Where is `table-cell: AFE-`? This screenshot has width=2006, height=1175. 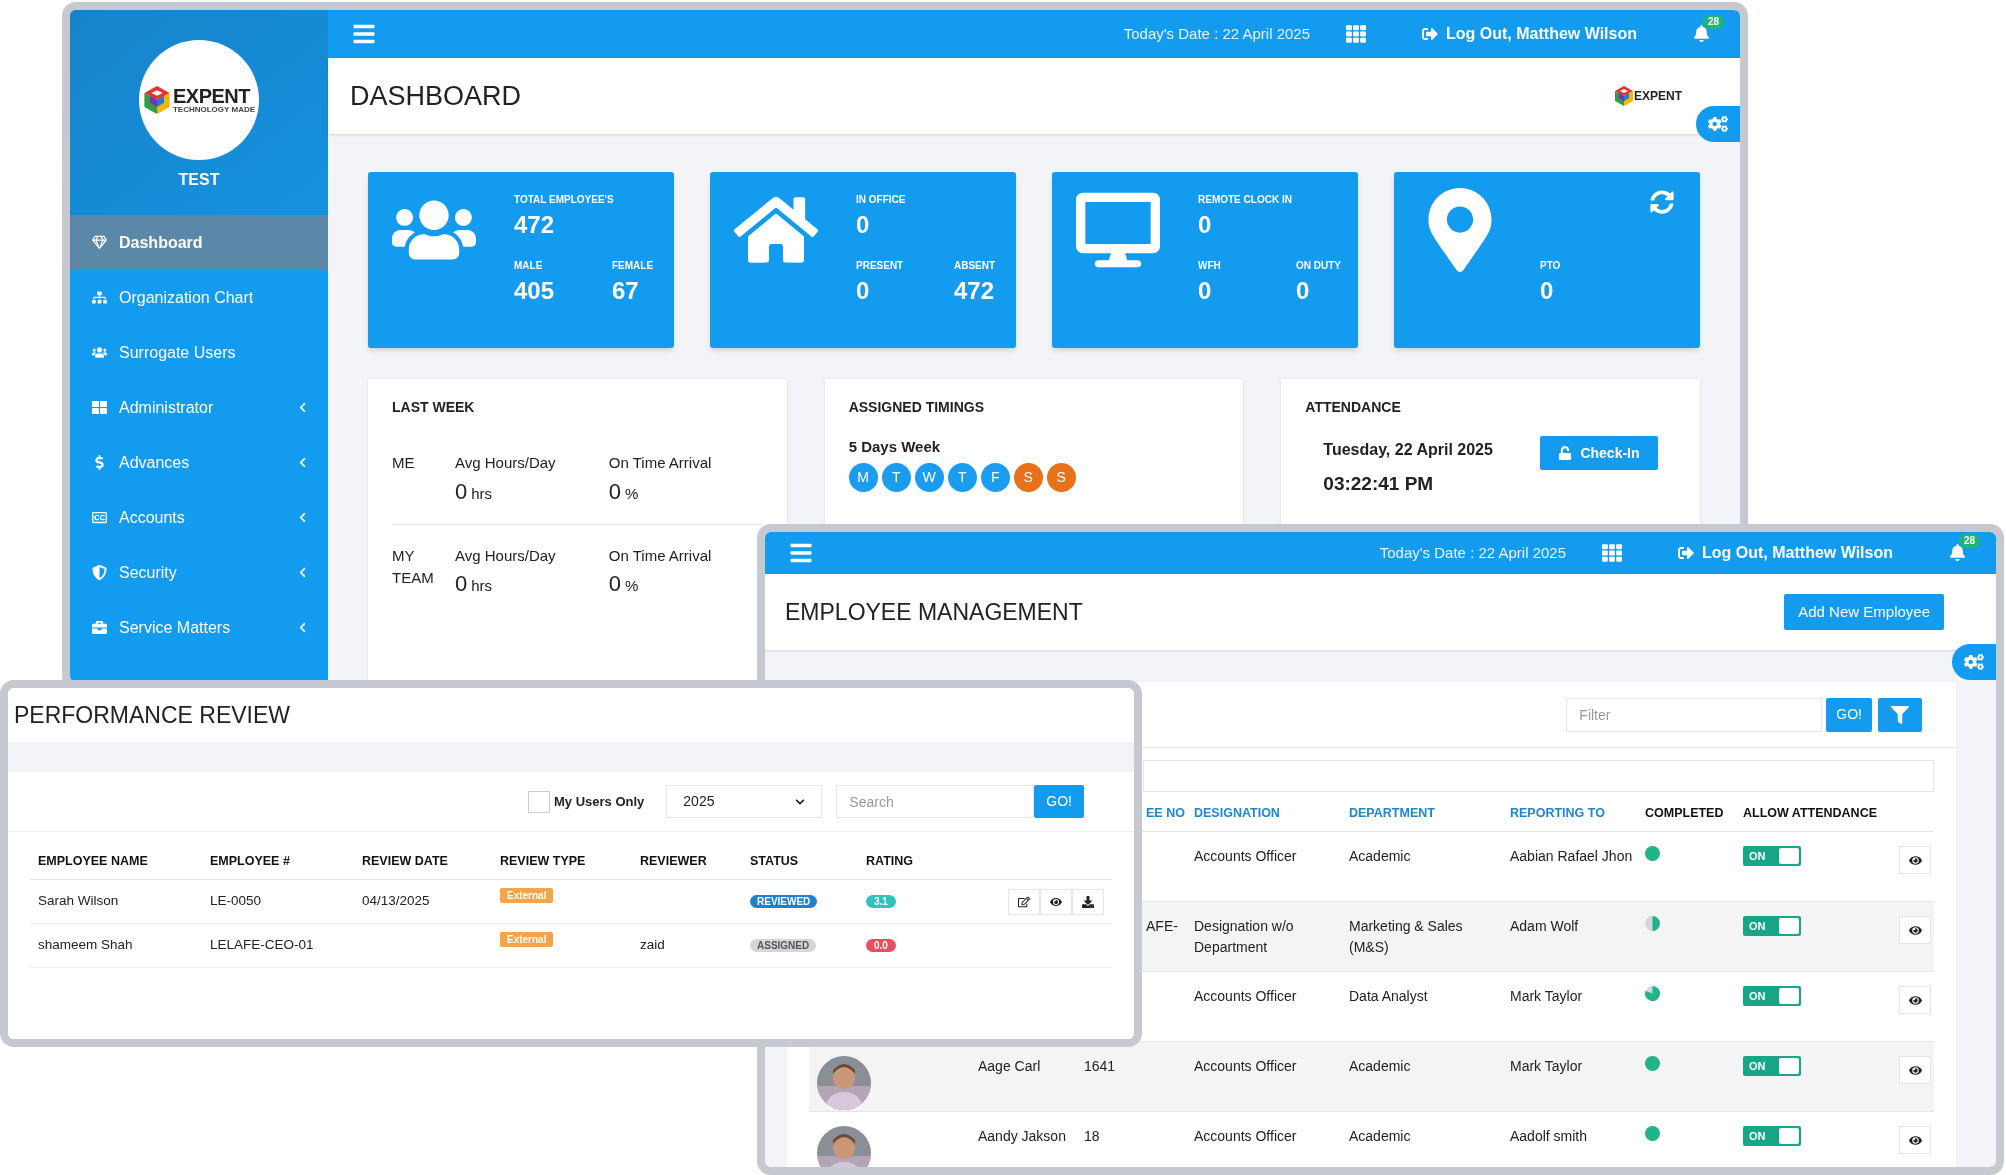 table-cell: AFE- is located at coordinates (1162, 926).